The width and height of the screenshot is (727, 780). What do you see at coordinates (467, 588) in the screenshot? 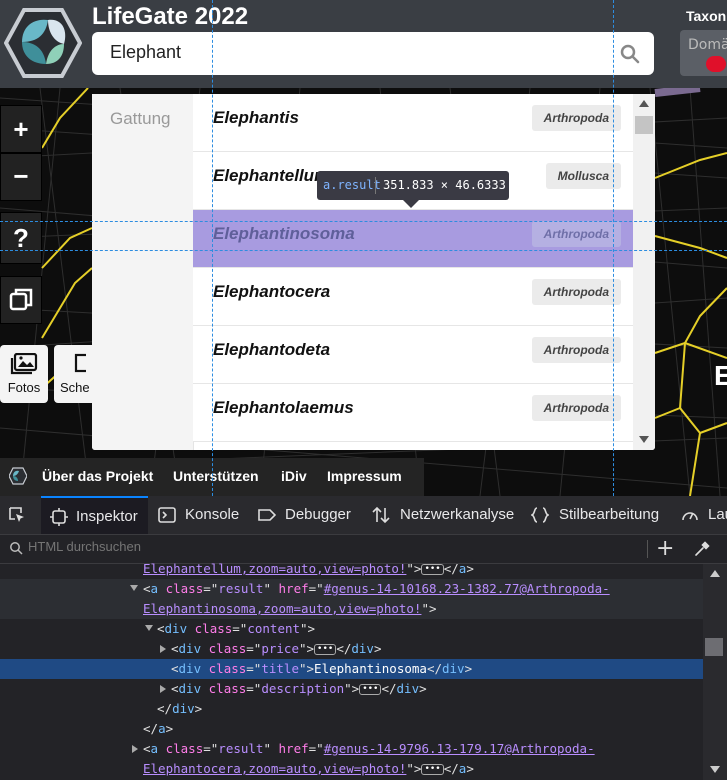
I see `href-value: #genus-14-10168.23-1382.77@Arthropoda-` at bounding box center [467, 588].